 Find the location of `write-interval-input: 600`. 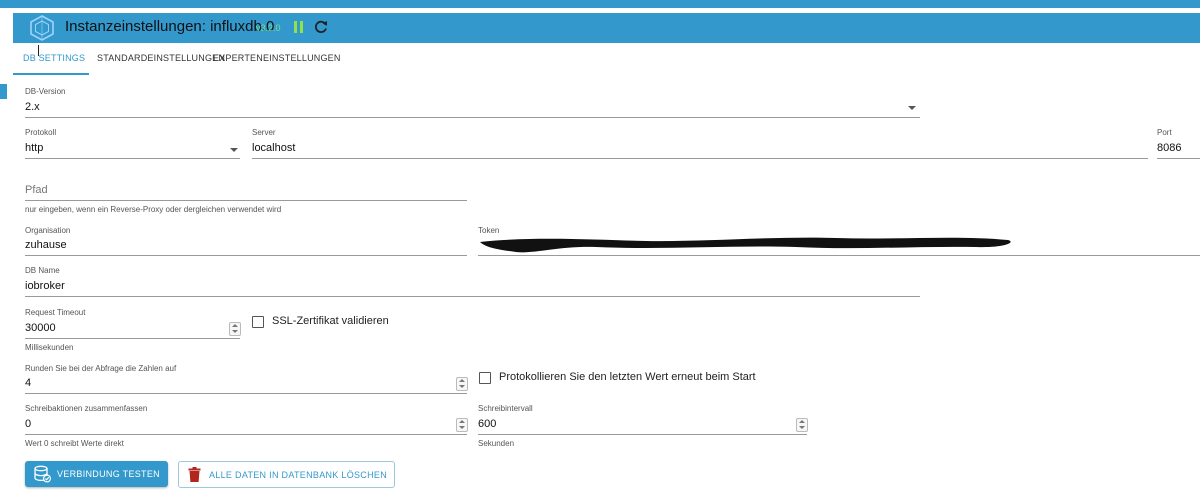

write-interval-input: 600 is located at coordinates (487, 424).